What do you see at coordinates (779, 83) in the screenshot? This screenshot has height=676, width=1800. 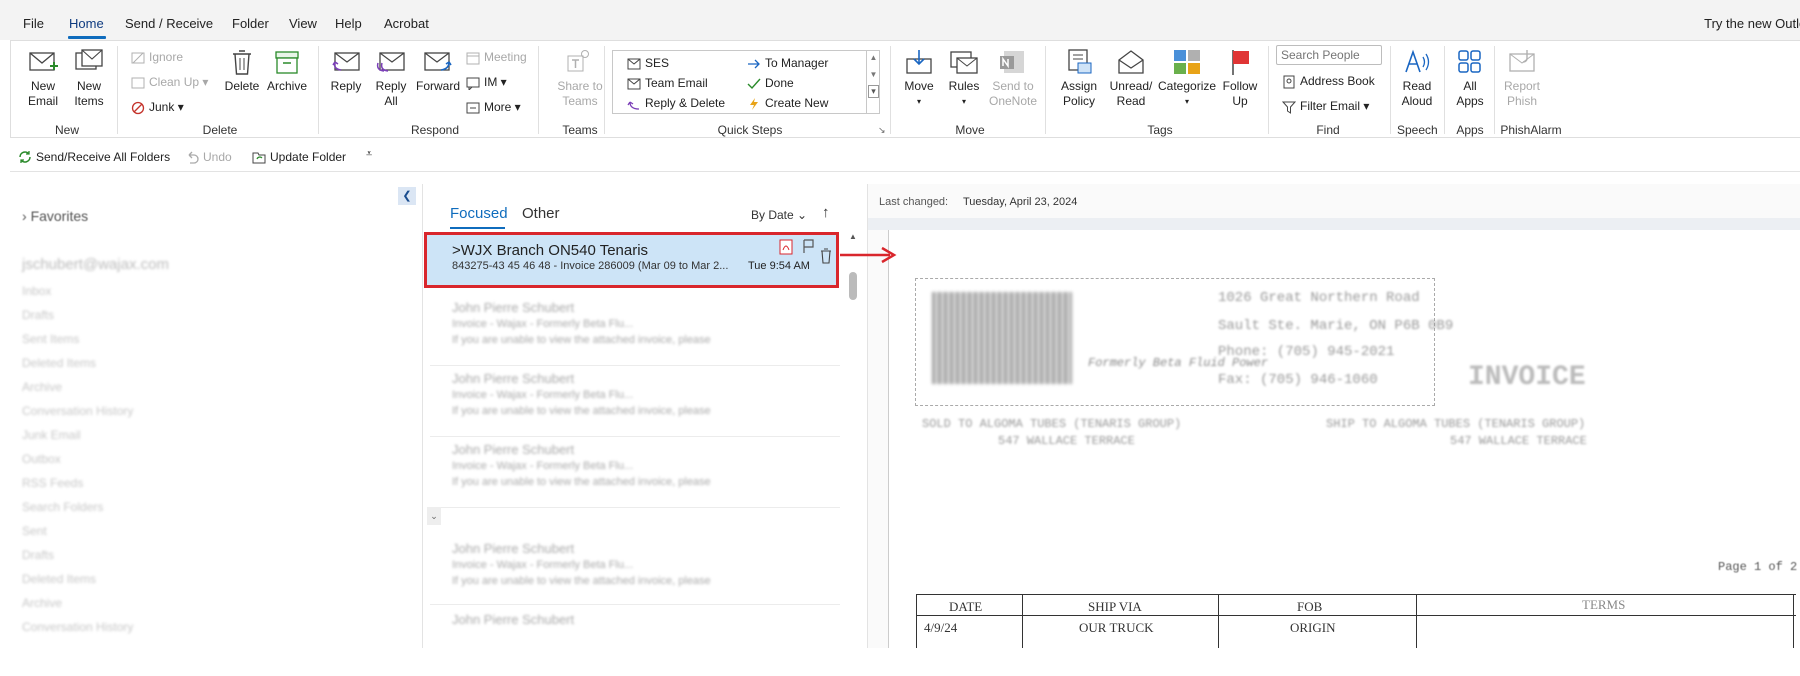 I see `quick-step-label: Done` at bounding box center [779, 83].